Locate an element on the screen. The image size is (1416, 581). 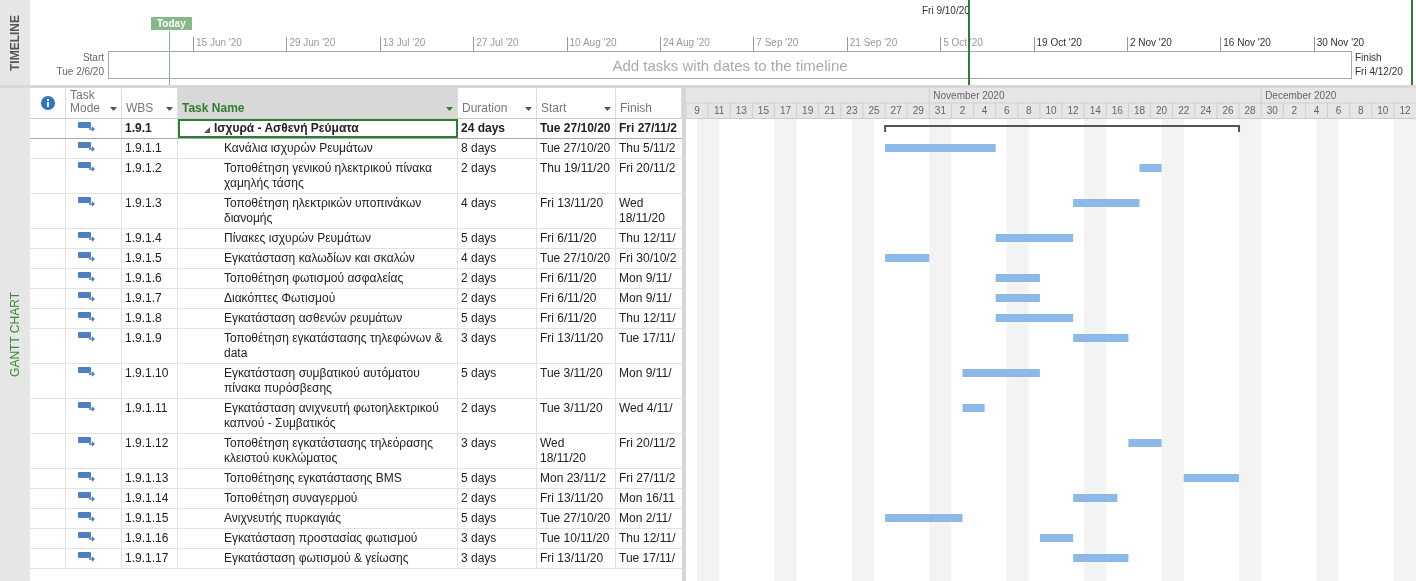
column-header: WBS is located at coordinates (140, 108).